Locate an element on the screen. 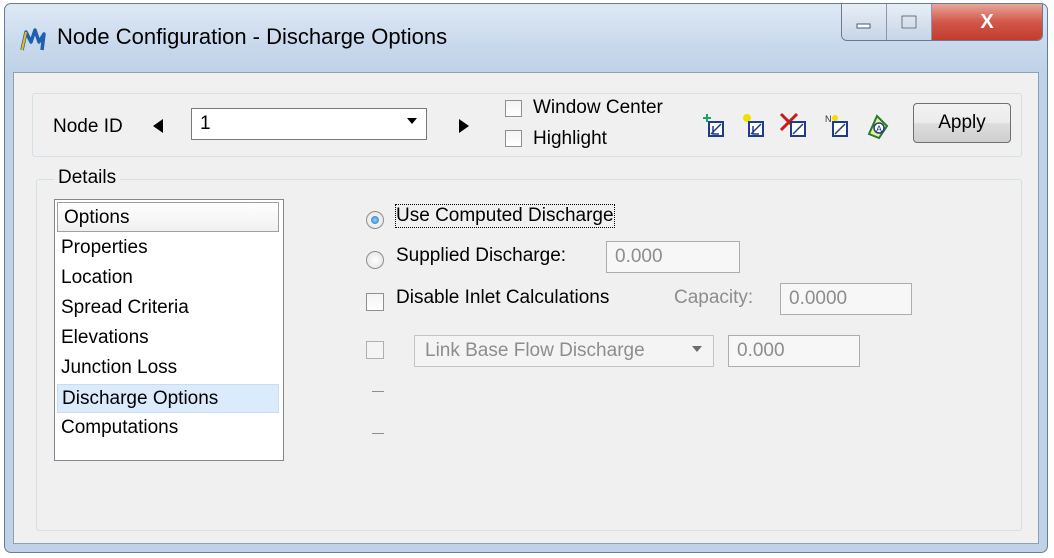 Image resolution: width=1054 pixels, height=558 pixels. previous-node-arrow-icon is located at coordinates (158, 126).